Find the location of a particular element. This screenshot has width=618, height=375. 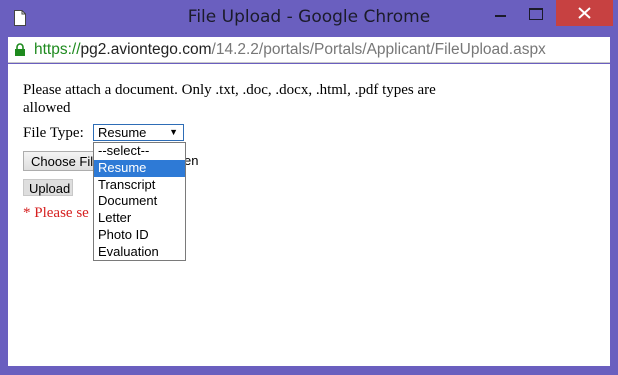

error-message: * Please se is located at coordinates (56, 213).